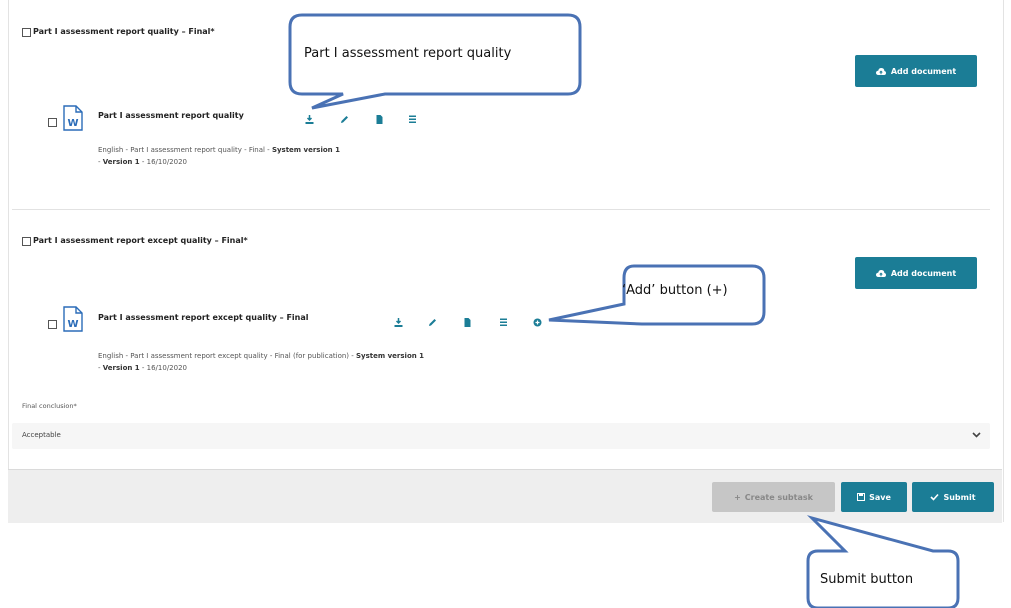  Describe the element at coordinates (171, 115) in the screenshot. I see `document-title: Part I assessment report quality` at that location.